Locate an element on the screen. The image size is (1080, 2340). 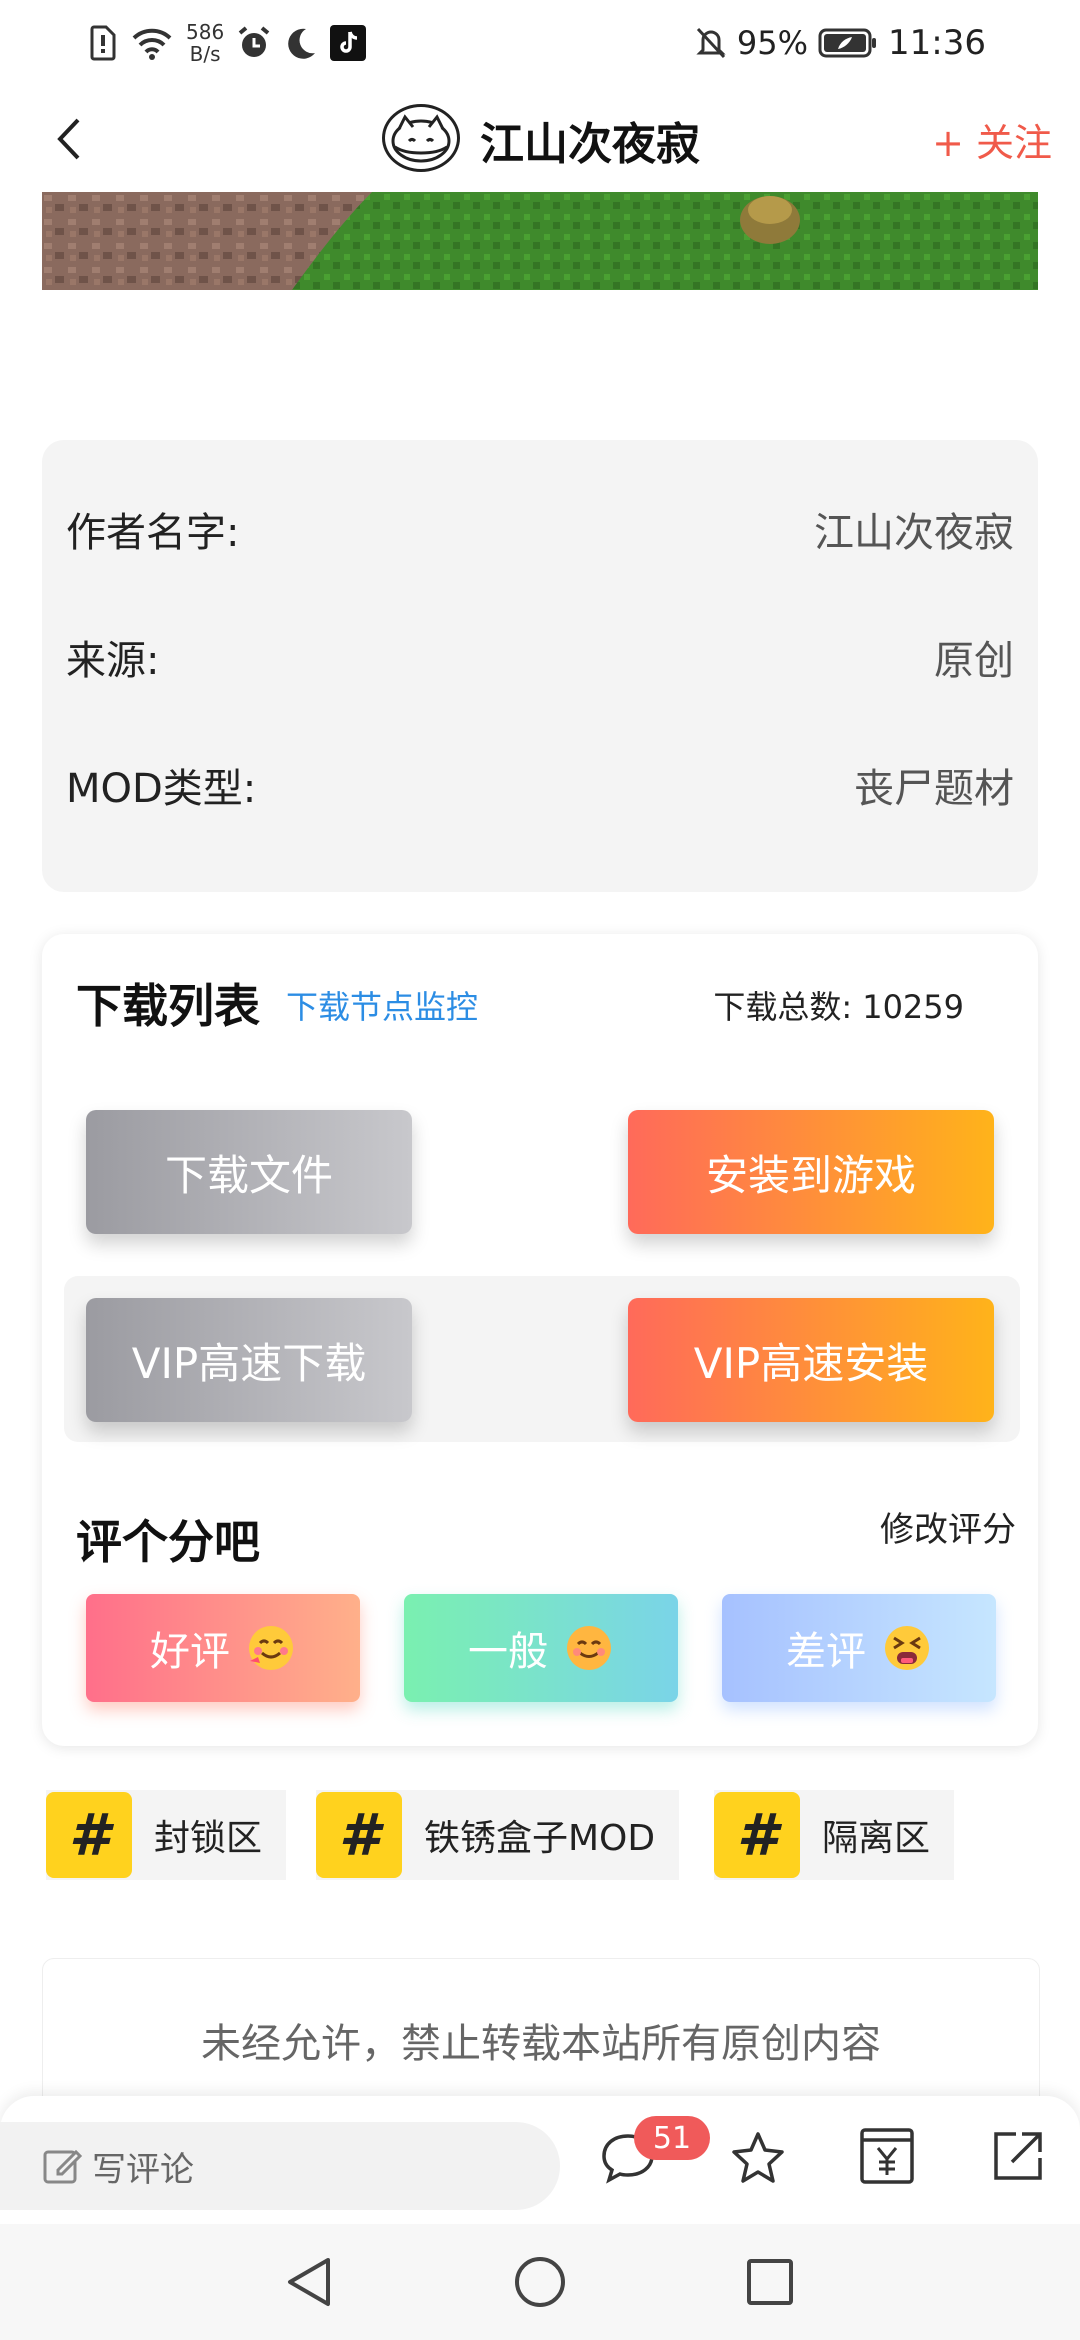
rate-bad-button: 差评 is located at coordinates (859, 1648).